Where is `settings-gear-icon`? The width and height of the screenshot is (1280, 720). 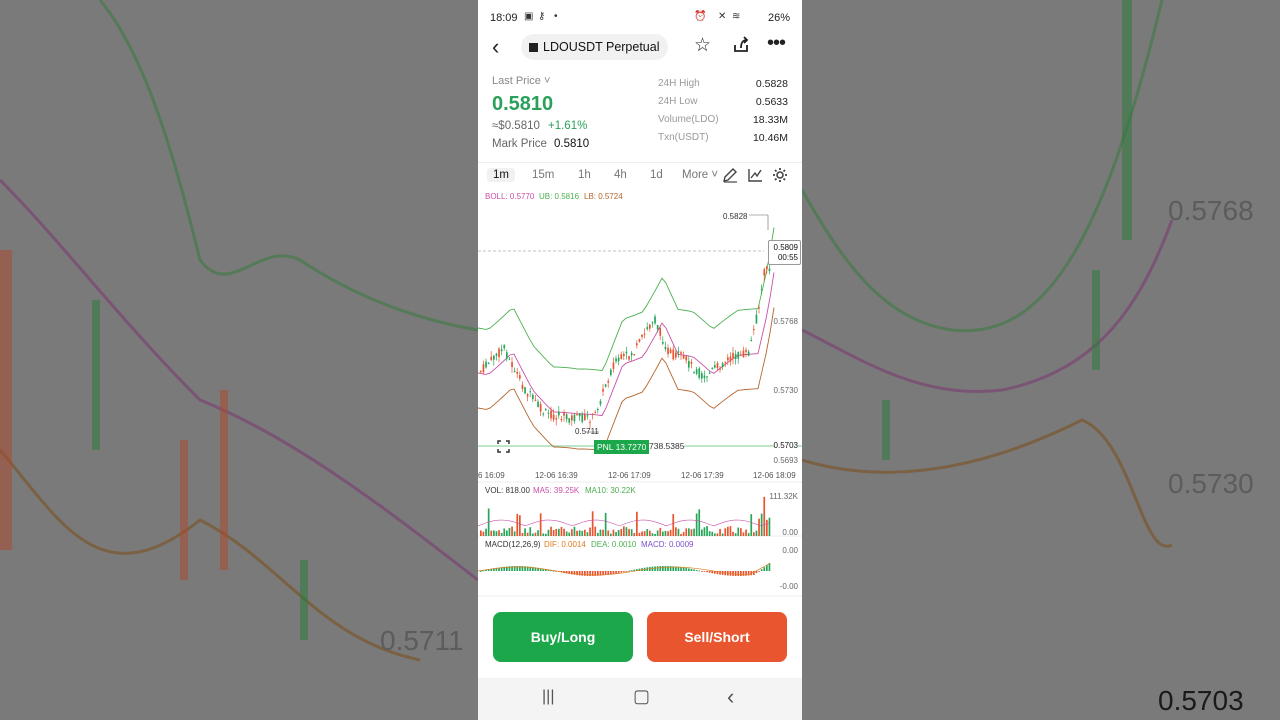 settings-gear-icon is located at coordinates (780, 175).